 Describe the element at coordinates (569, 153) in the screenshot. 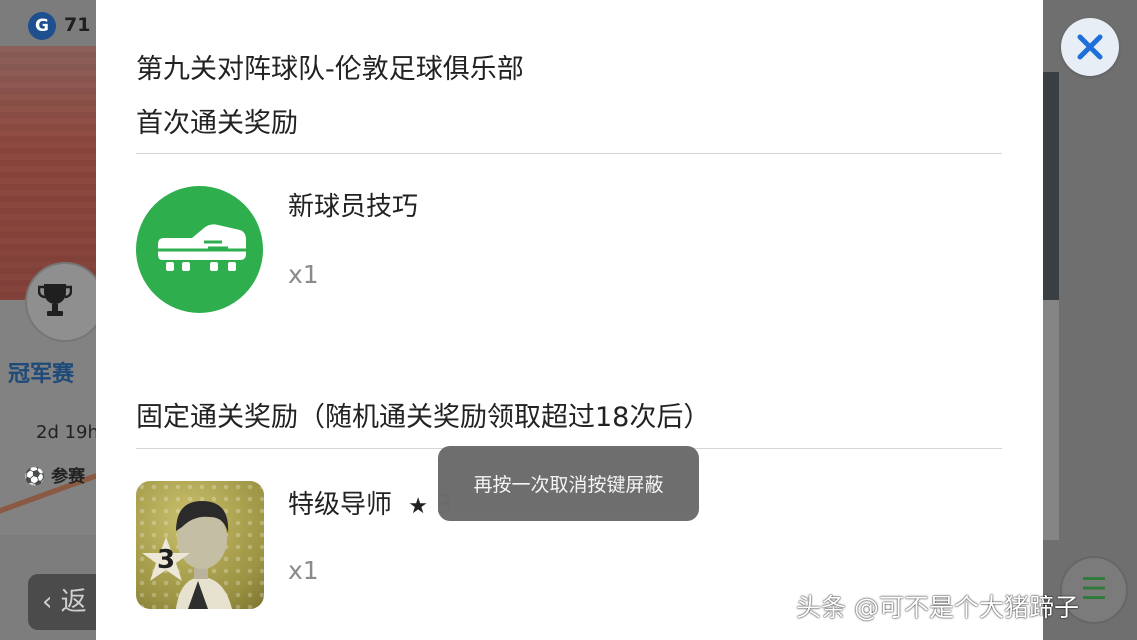

I see `divider-top` at that location.